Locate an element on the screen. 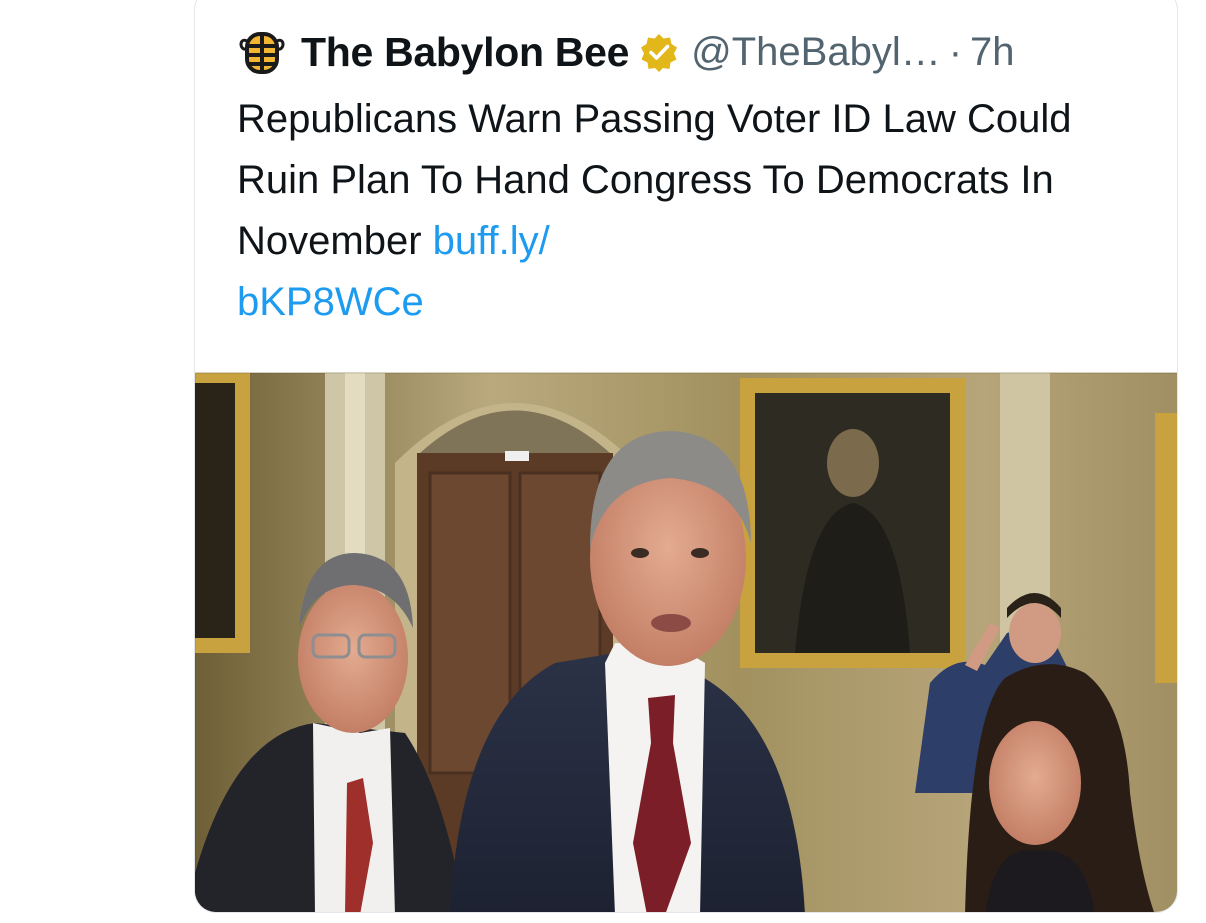  tweet-header: The Babylon Bee @TheBabyl… · 7h is located at coordinates (626, 52).